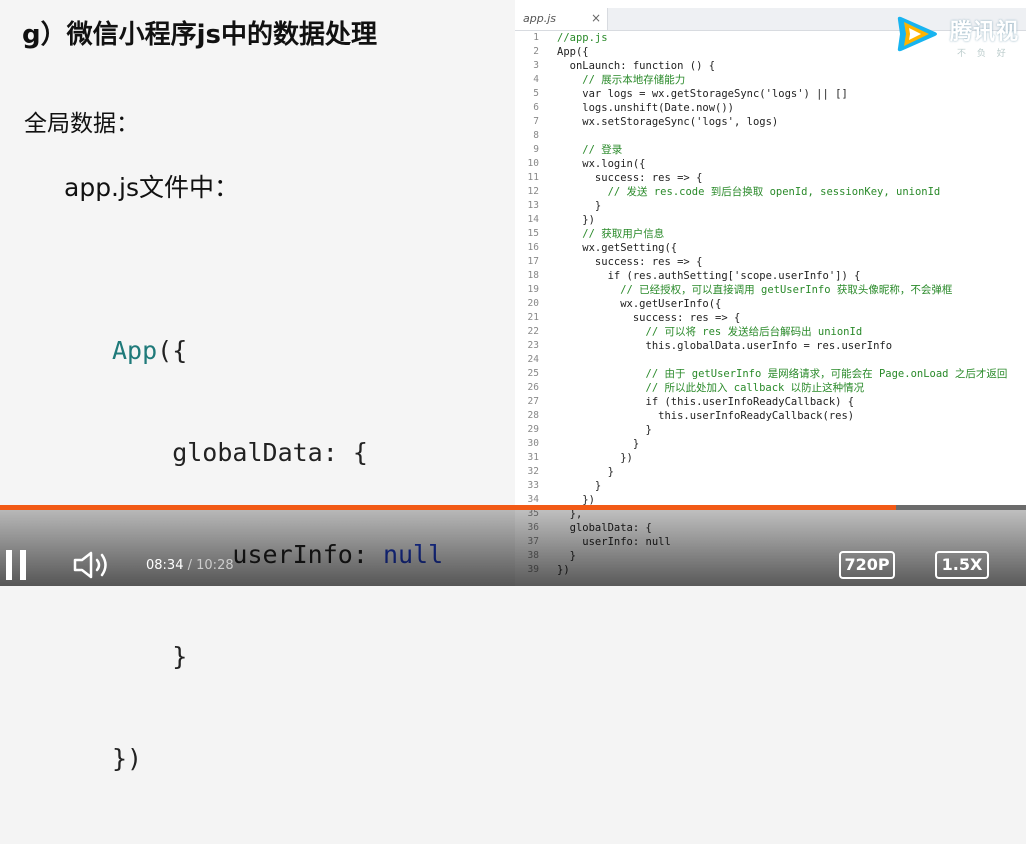 The height and width of the screenshot is (844, 1026). I want to click on code-line: 30 }, so click(770, 444).